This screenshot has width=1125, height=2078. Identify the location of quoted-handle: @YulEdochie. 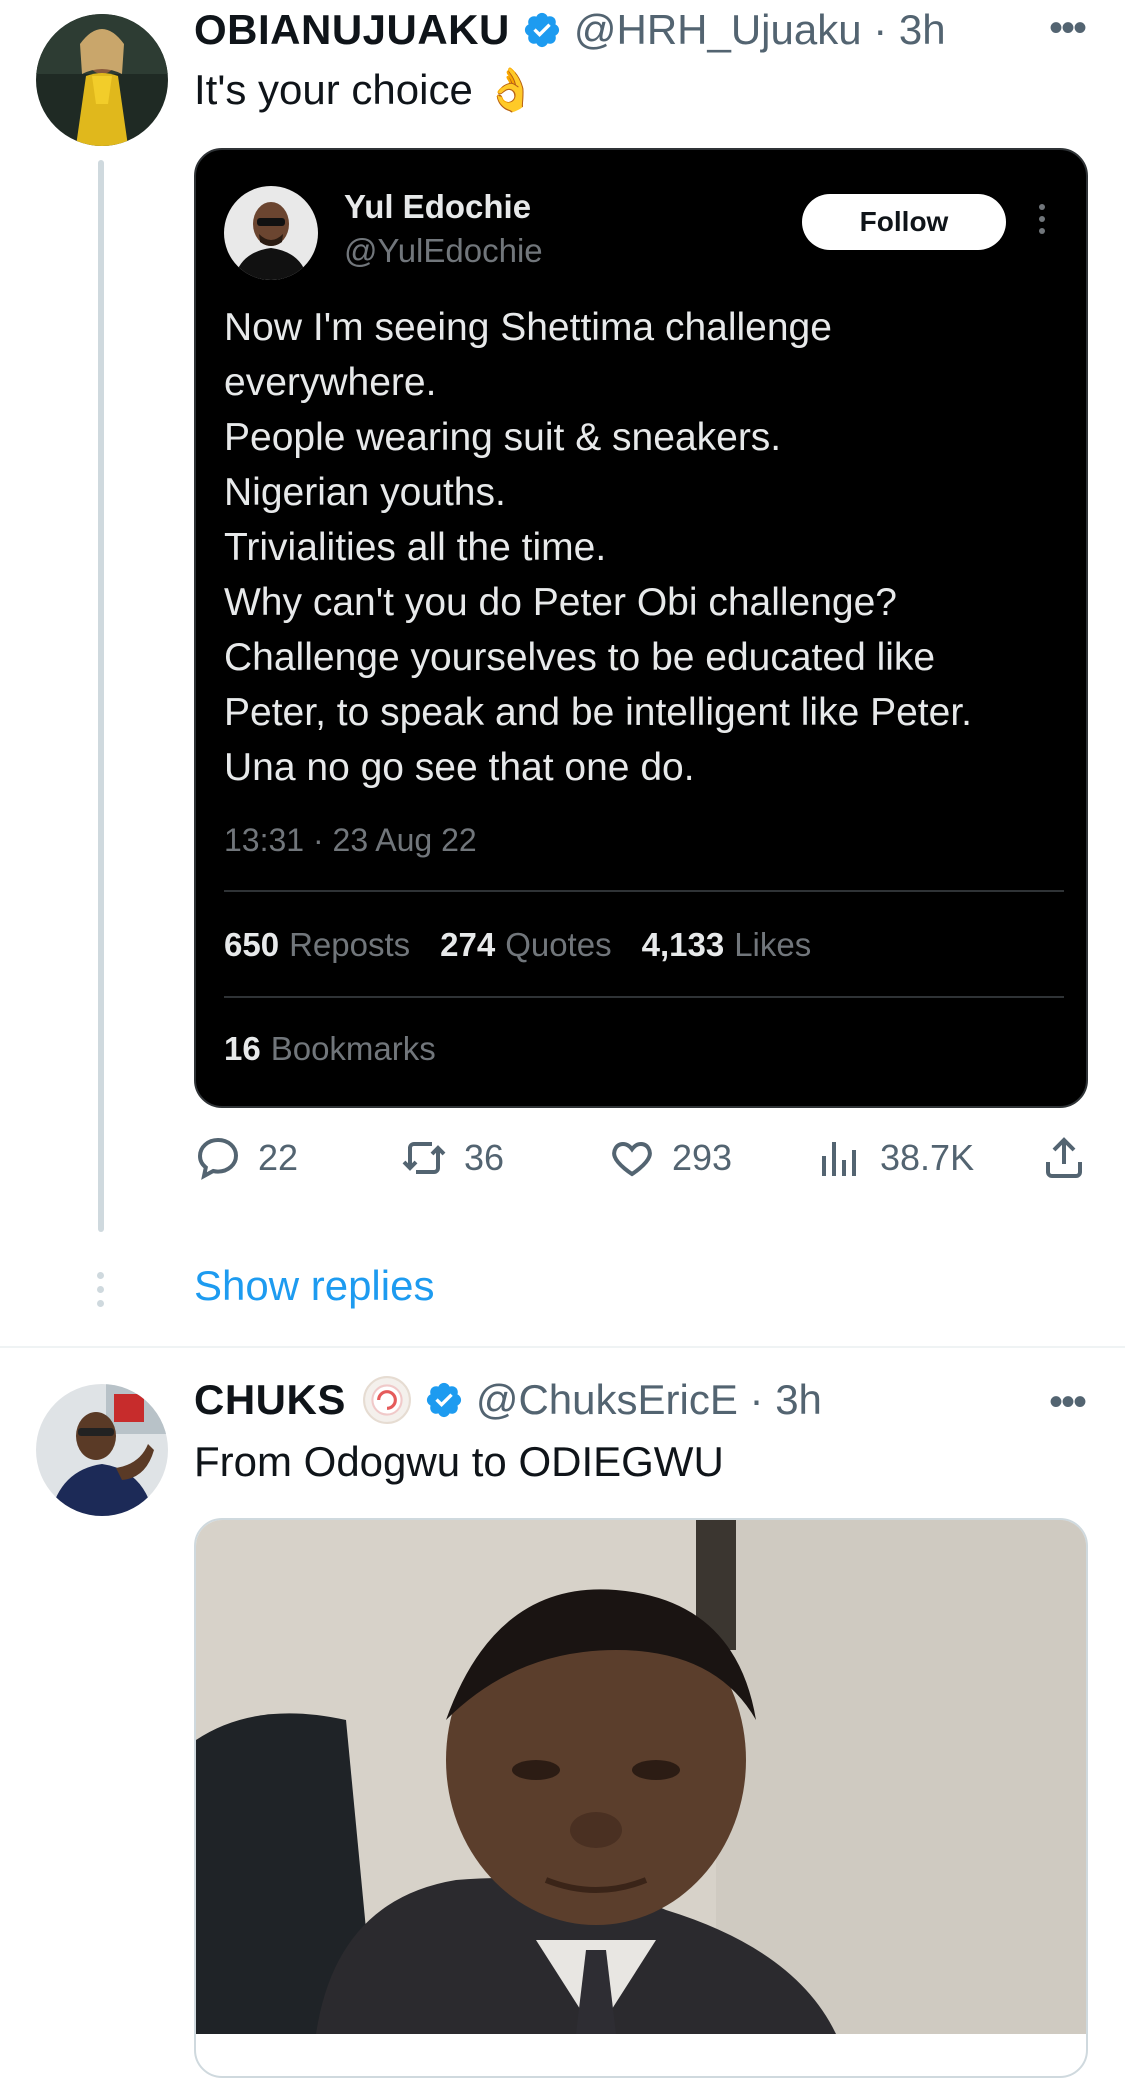
(443, 250).